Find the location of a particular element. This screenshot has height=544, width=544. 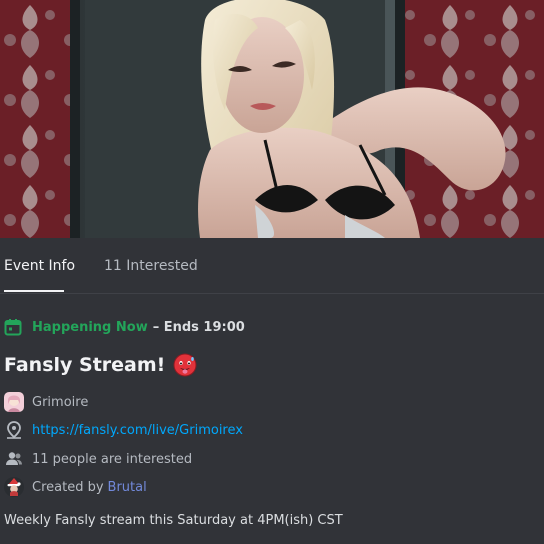

event-status: Happening Now – Ends 19:00 is located at coordinates (124, 327).